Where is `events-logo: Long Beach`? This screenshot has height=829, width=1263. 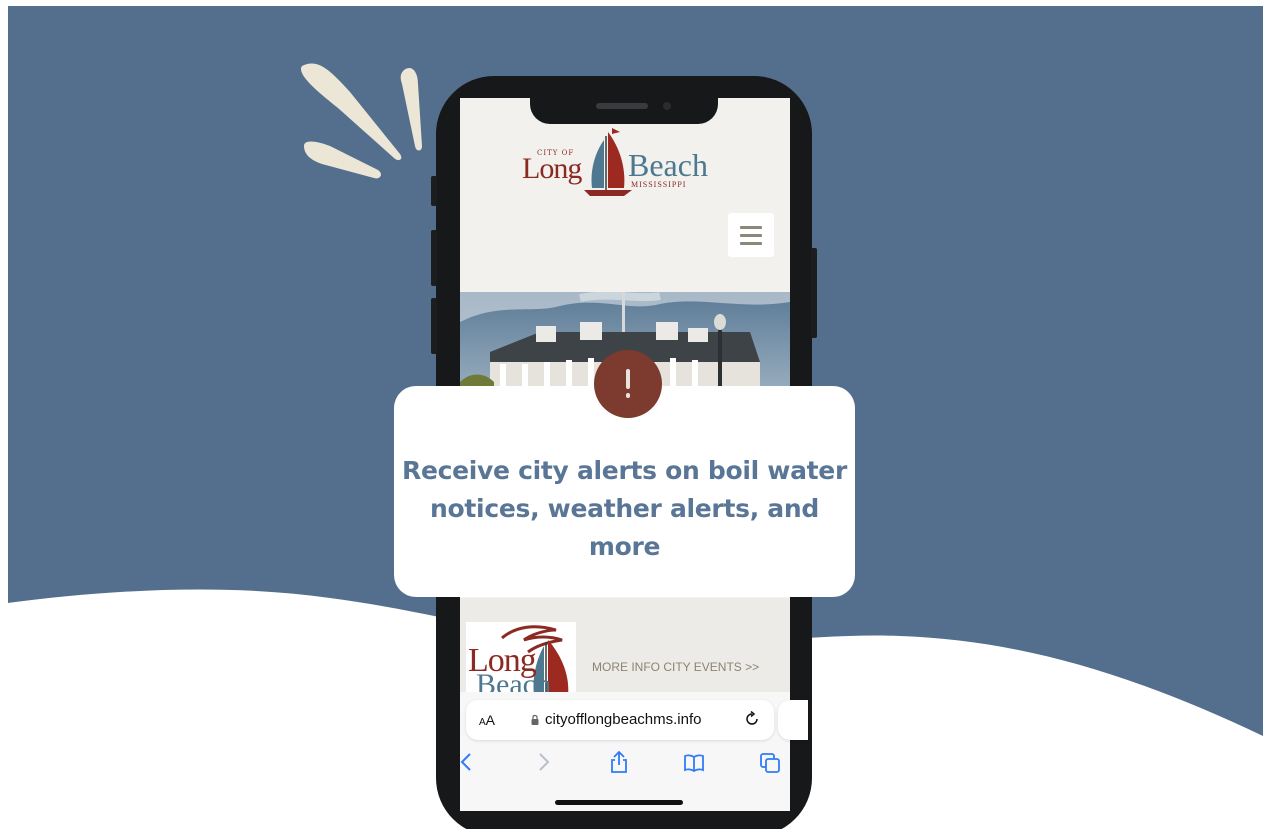
events-logo: Long Beach is located at coordinates (521, 661).